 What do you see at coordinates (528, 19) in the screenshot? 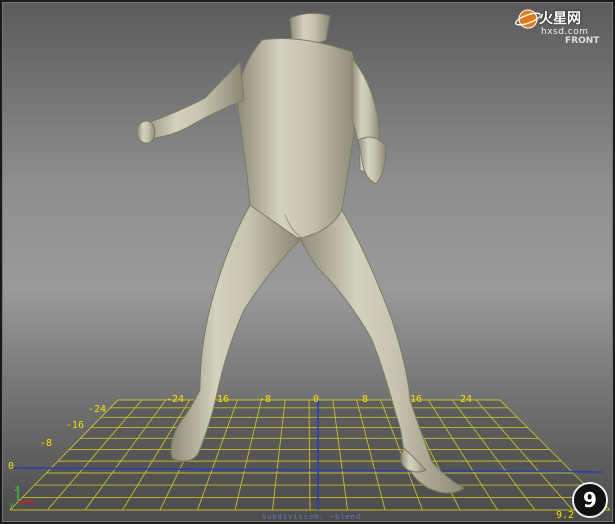
I see `planet-logo-icon` at bounding box center [528, 19].